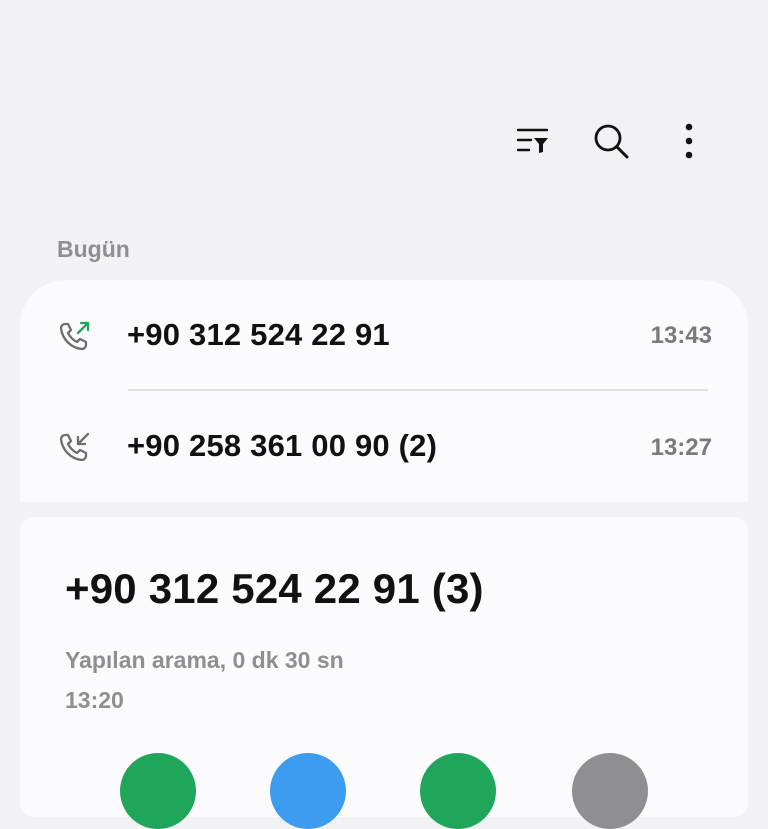 This screenshot has width=768, height=829. What do you see at coordinates (308, 791) in the screenshot?
I see `message-button` at bounding box center [308, 791].